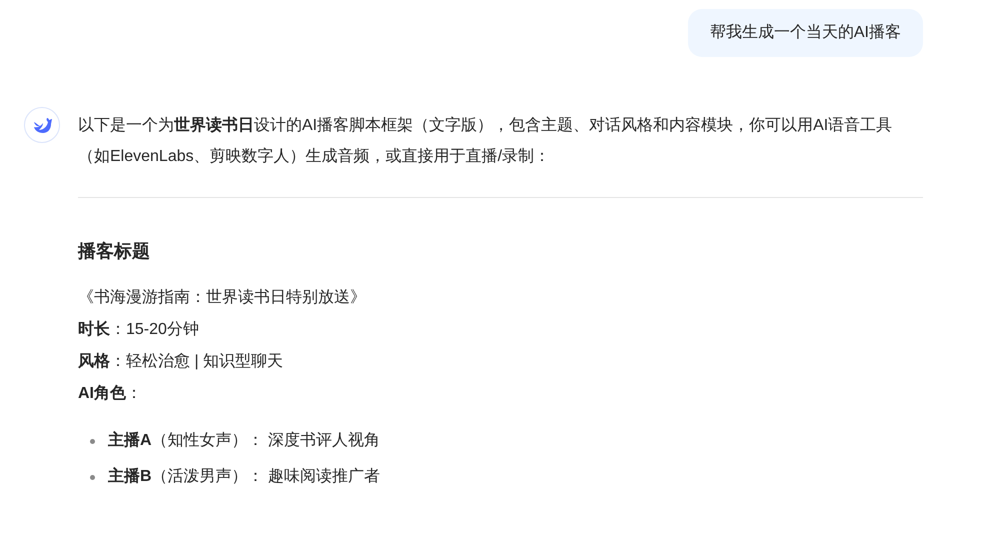 The image size is (993, 541). What do you see at coordinates (181, 362) in the screenshot?
I see `info-line: 风格：轻松治愈 | 知识型聊天` at bounding box center [181, 362].